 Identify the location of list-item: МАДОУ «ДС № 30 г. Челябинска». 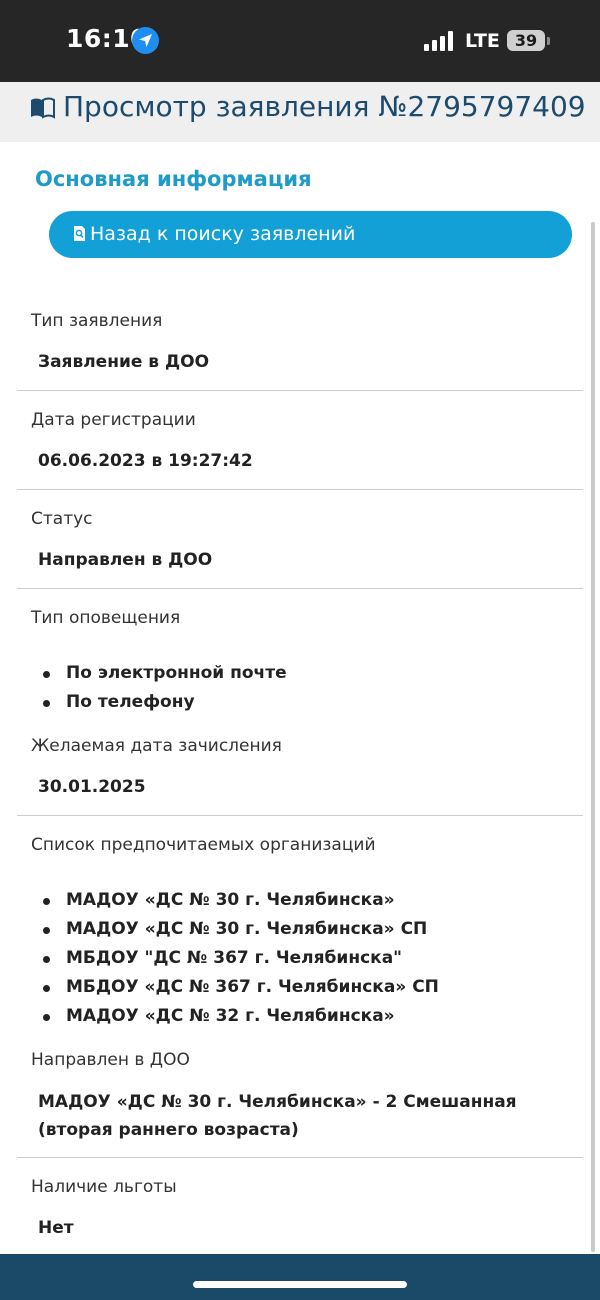
(241, 900).